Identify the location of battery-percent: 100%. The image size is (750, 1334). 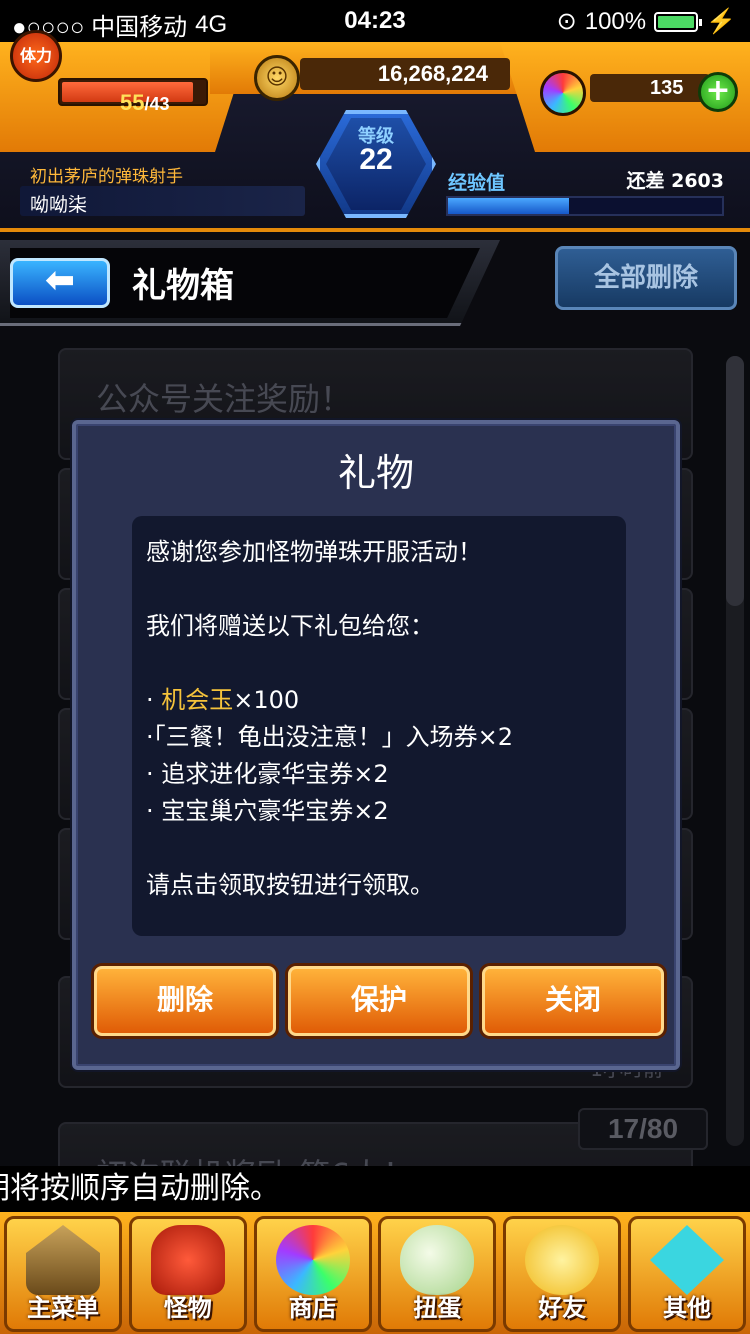
(615, 21).